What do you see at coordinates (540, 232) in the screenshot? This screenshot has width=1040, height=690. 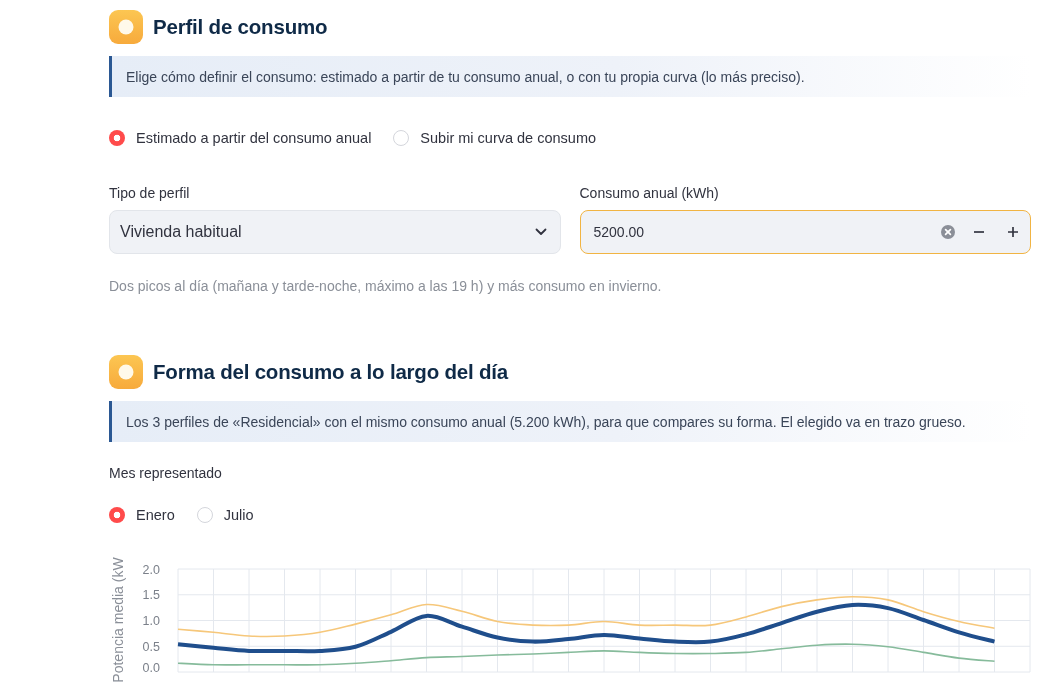 I see `chevron-down-icon` at bounding box center [540, 232].